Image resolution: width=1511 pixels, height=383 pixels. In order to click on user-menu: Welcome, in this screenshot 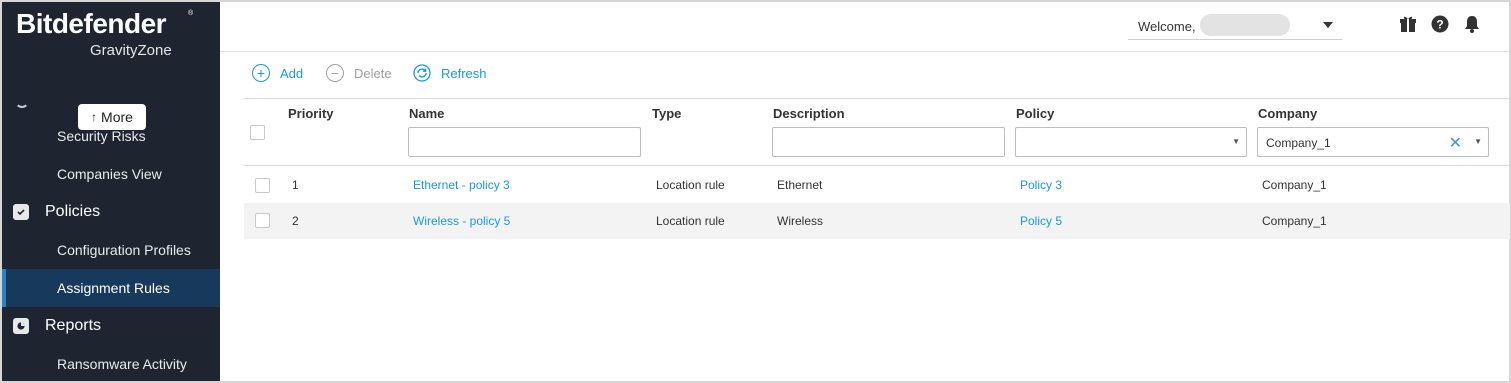, I will do `click(1235, 25)`.